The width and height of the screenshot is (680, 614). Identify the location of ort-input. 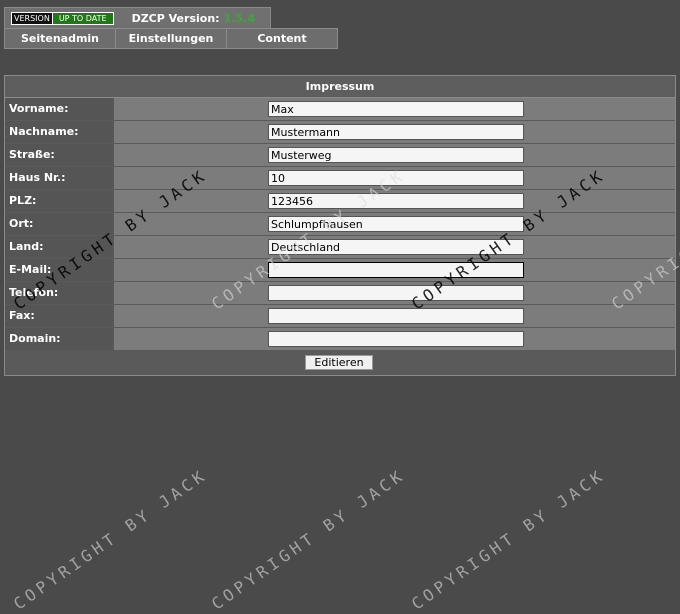
(396, 224).